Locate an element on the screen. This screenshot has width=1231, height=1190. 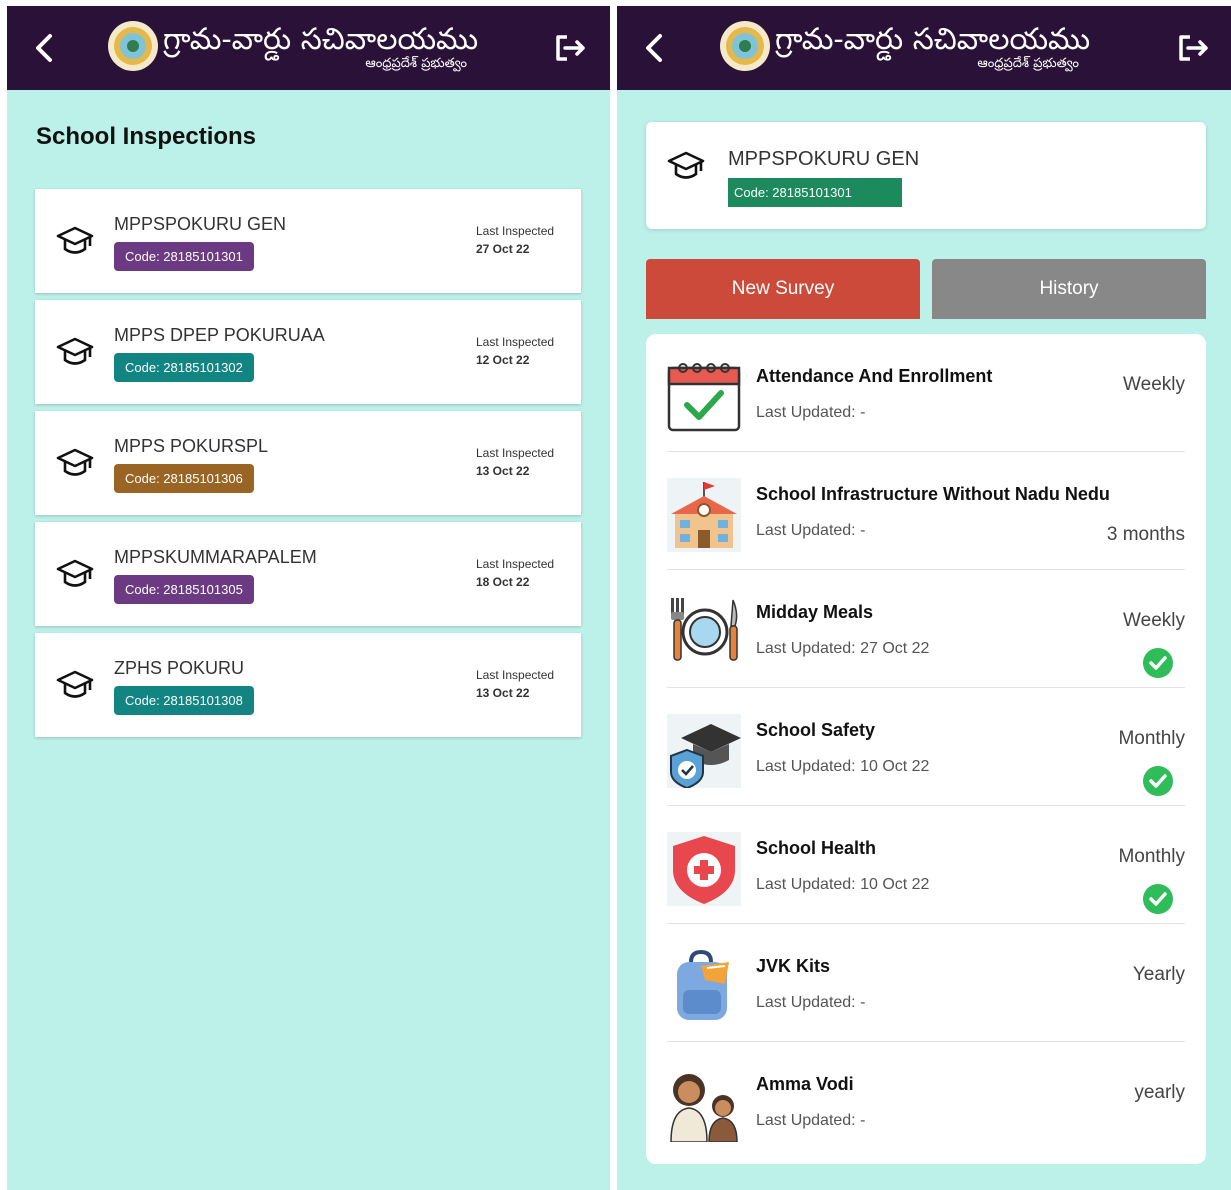
school-code-badge: Code: 28185101308 is located at coordinates (184, 700).